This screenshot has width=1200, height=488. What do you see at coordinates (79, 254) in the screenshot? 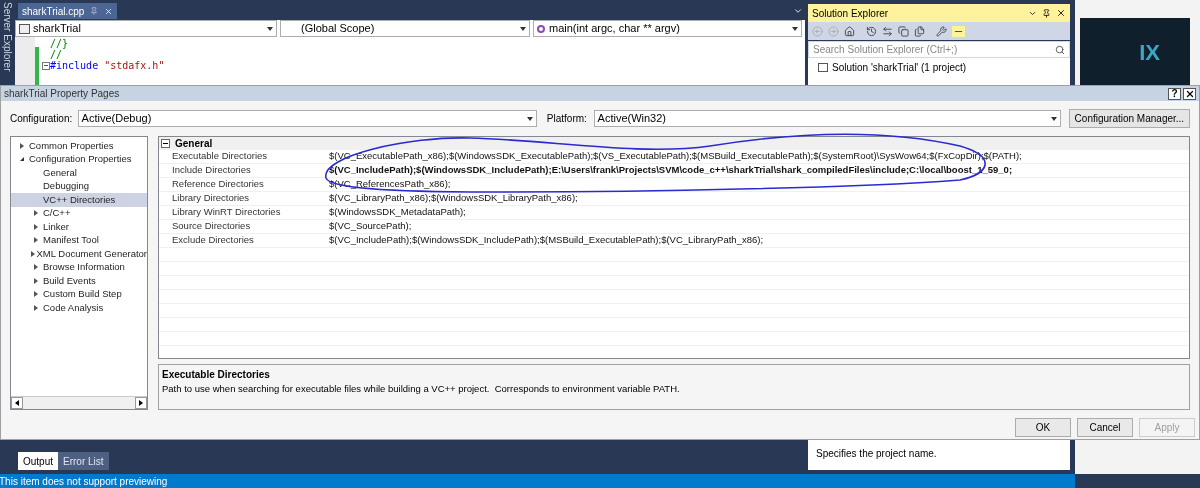
I see `tree-item: XML Document Generator` at bounding box center [79, 254].